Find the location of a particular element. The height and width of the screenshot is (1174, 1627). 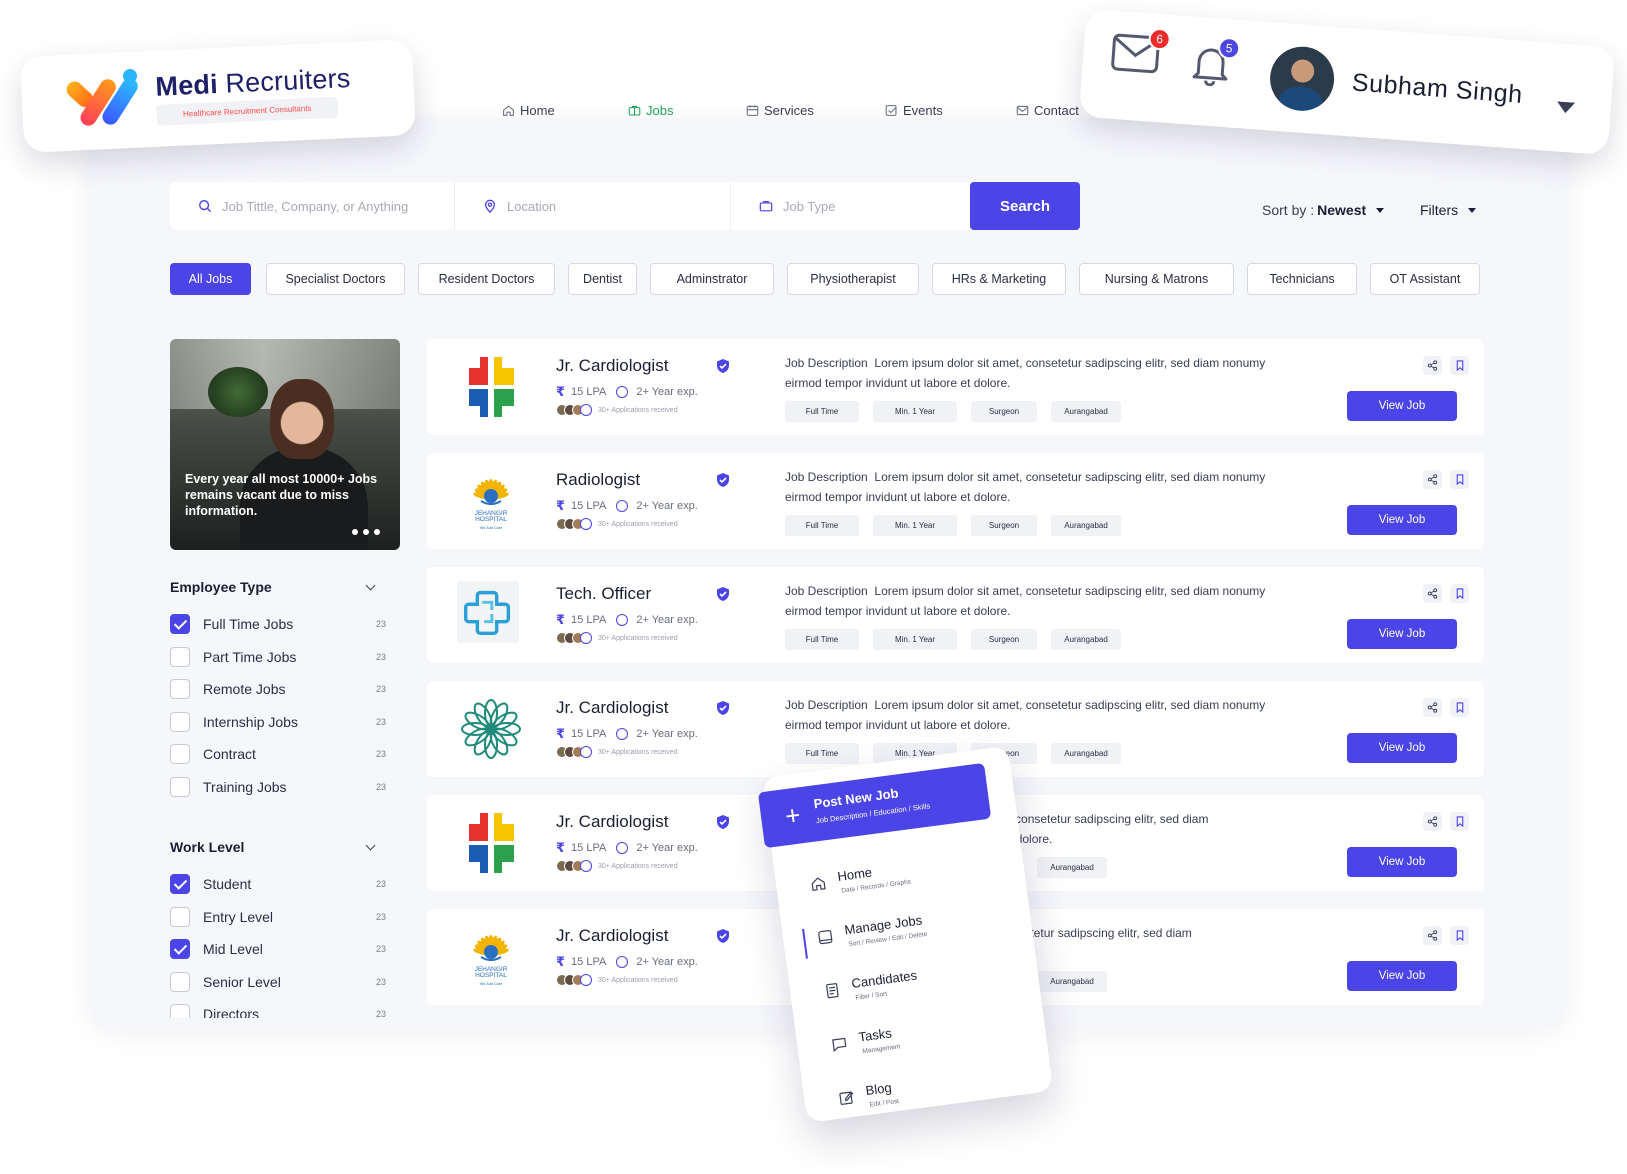

keyword-search-field: Job Tittle, Company, or Anything is located at coordinates (312, 206).